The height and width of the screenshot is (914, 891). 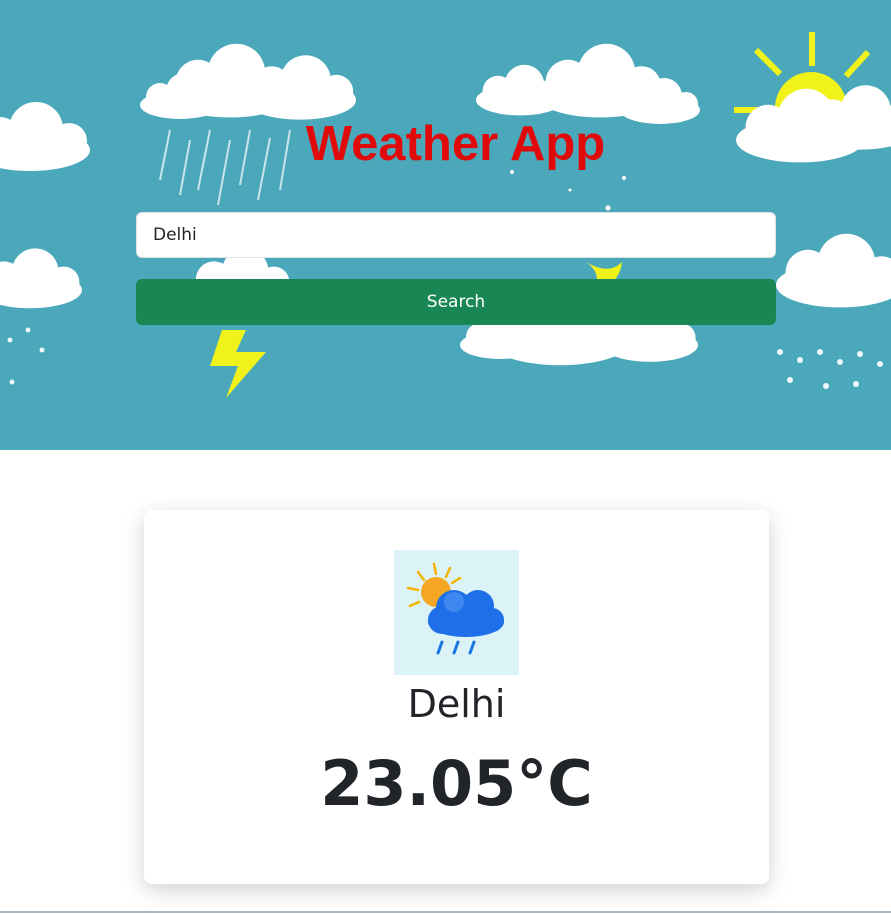 I want to click on page-title: Weather App, so click(x=455, y=144).